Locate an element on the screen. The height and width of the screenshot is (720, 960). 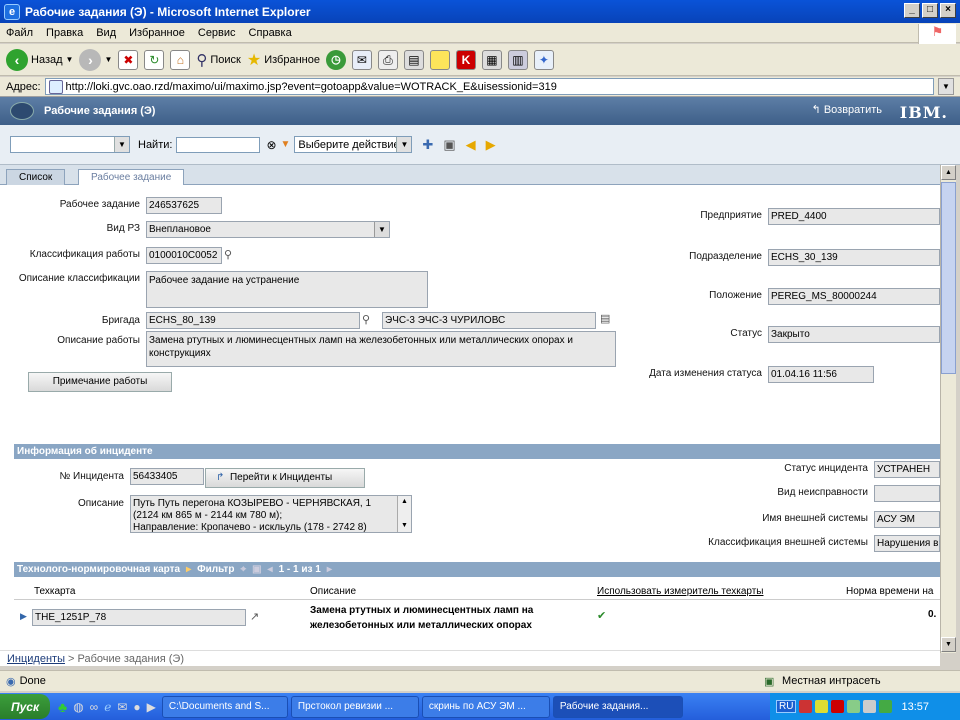
incident-num-field: 56433405 is located at coordinates (167, 476).